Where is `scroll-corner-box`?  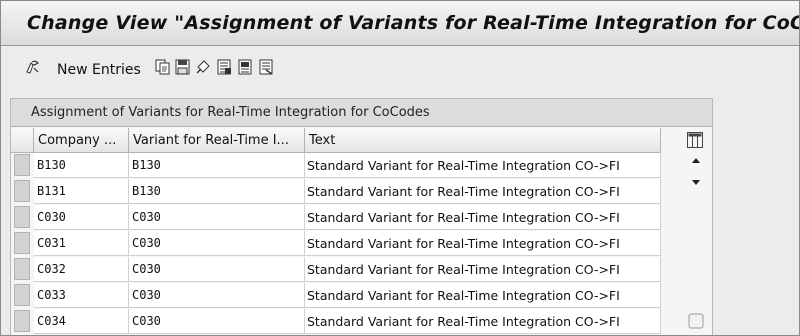
scroll-corner-box is located at coordinates (696, 321).